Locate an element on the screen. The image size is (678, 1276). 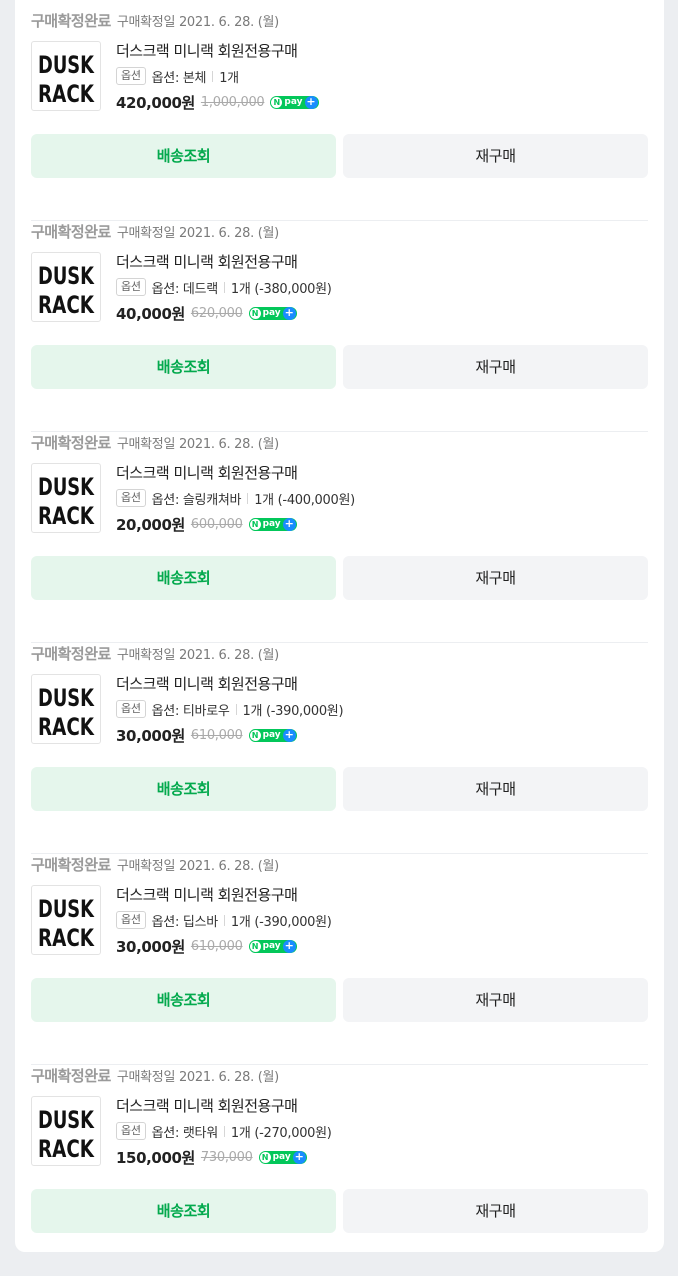
npay-plus-icon: + is located at coordinates (299, 1156).